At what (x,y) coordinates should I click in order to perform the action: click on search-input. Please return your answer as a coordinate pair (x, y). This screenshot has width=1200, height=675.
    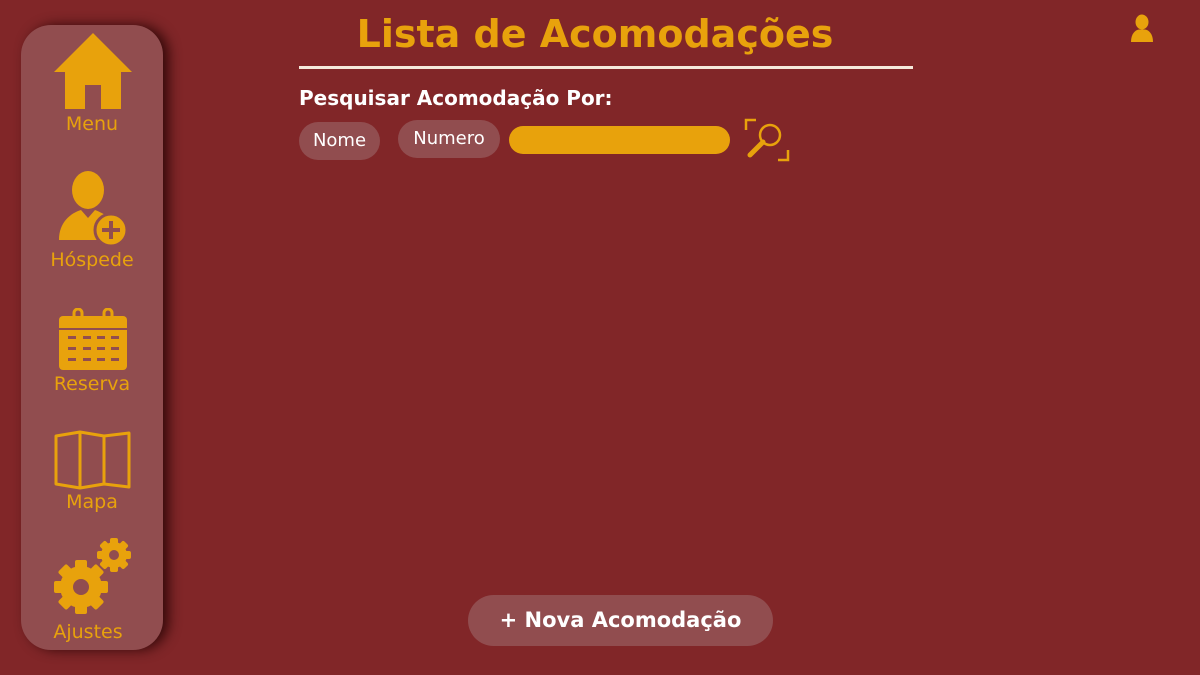
    Looking at the image, I should click on (619, 140).